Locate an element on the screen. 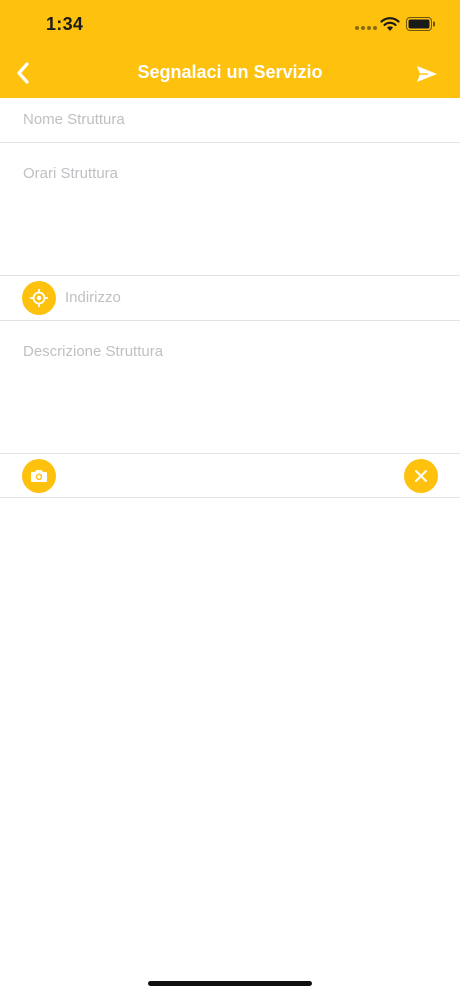 This screenshot has width=460, height=996. locate-button is located at coordinates (39, 298).